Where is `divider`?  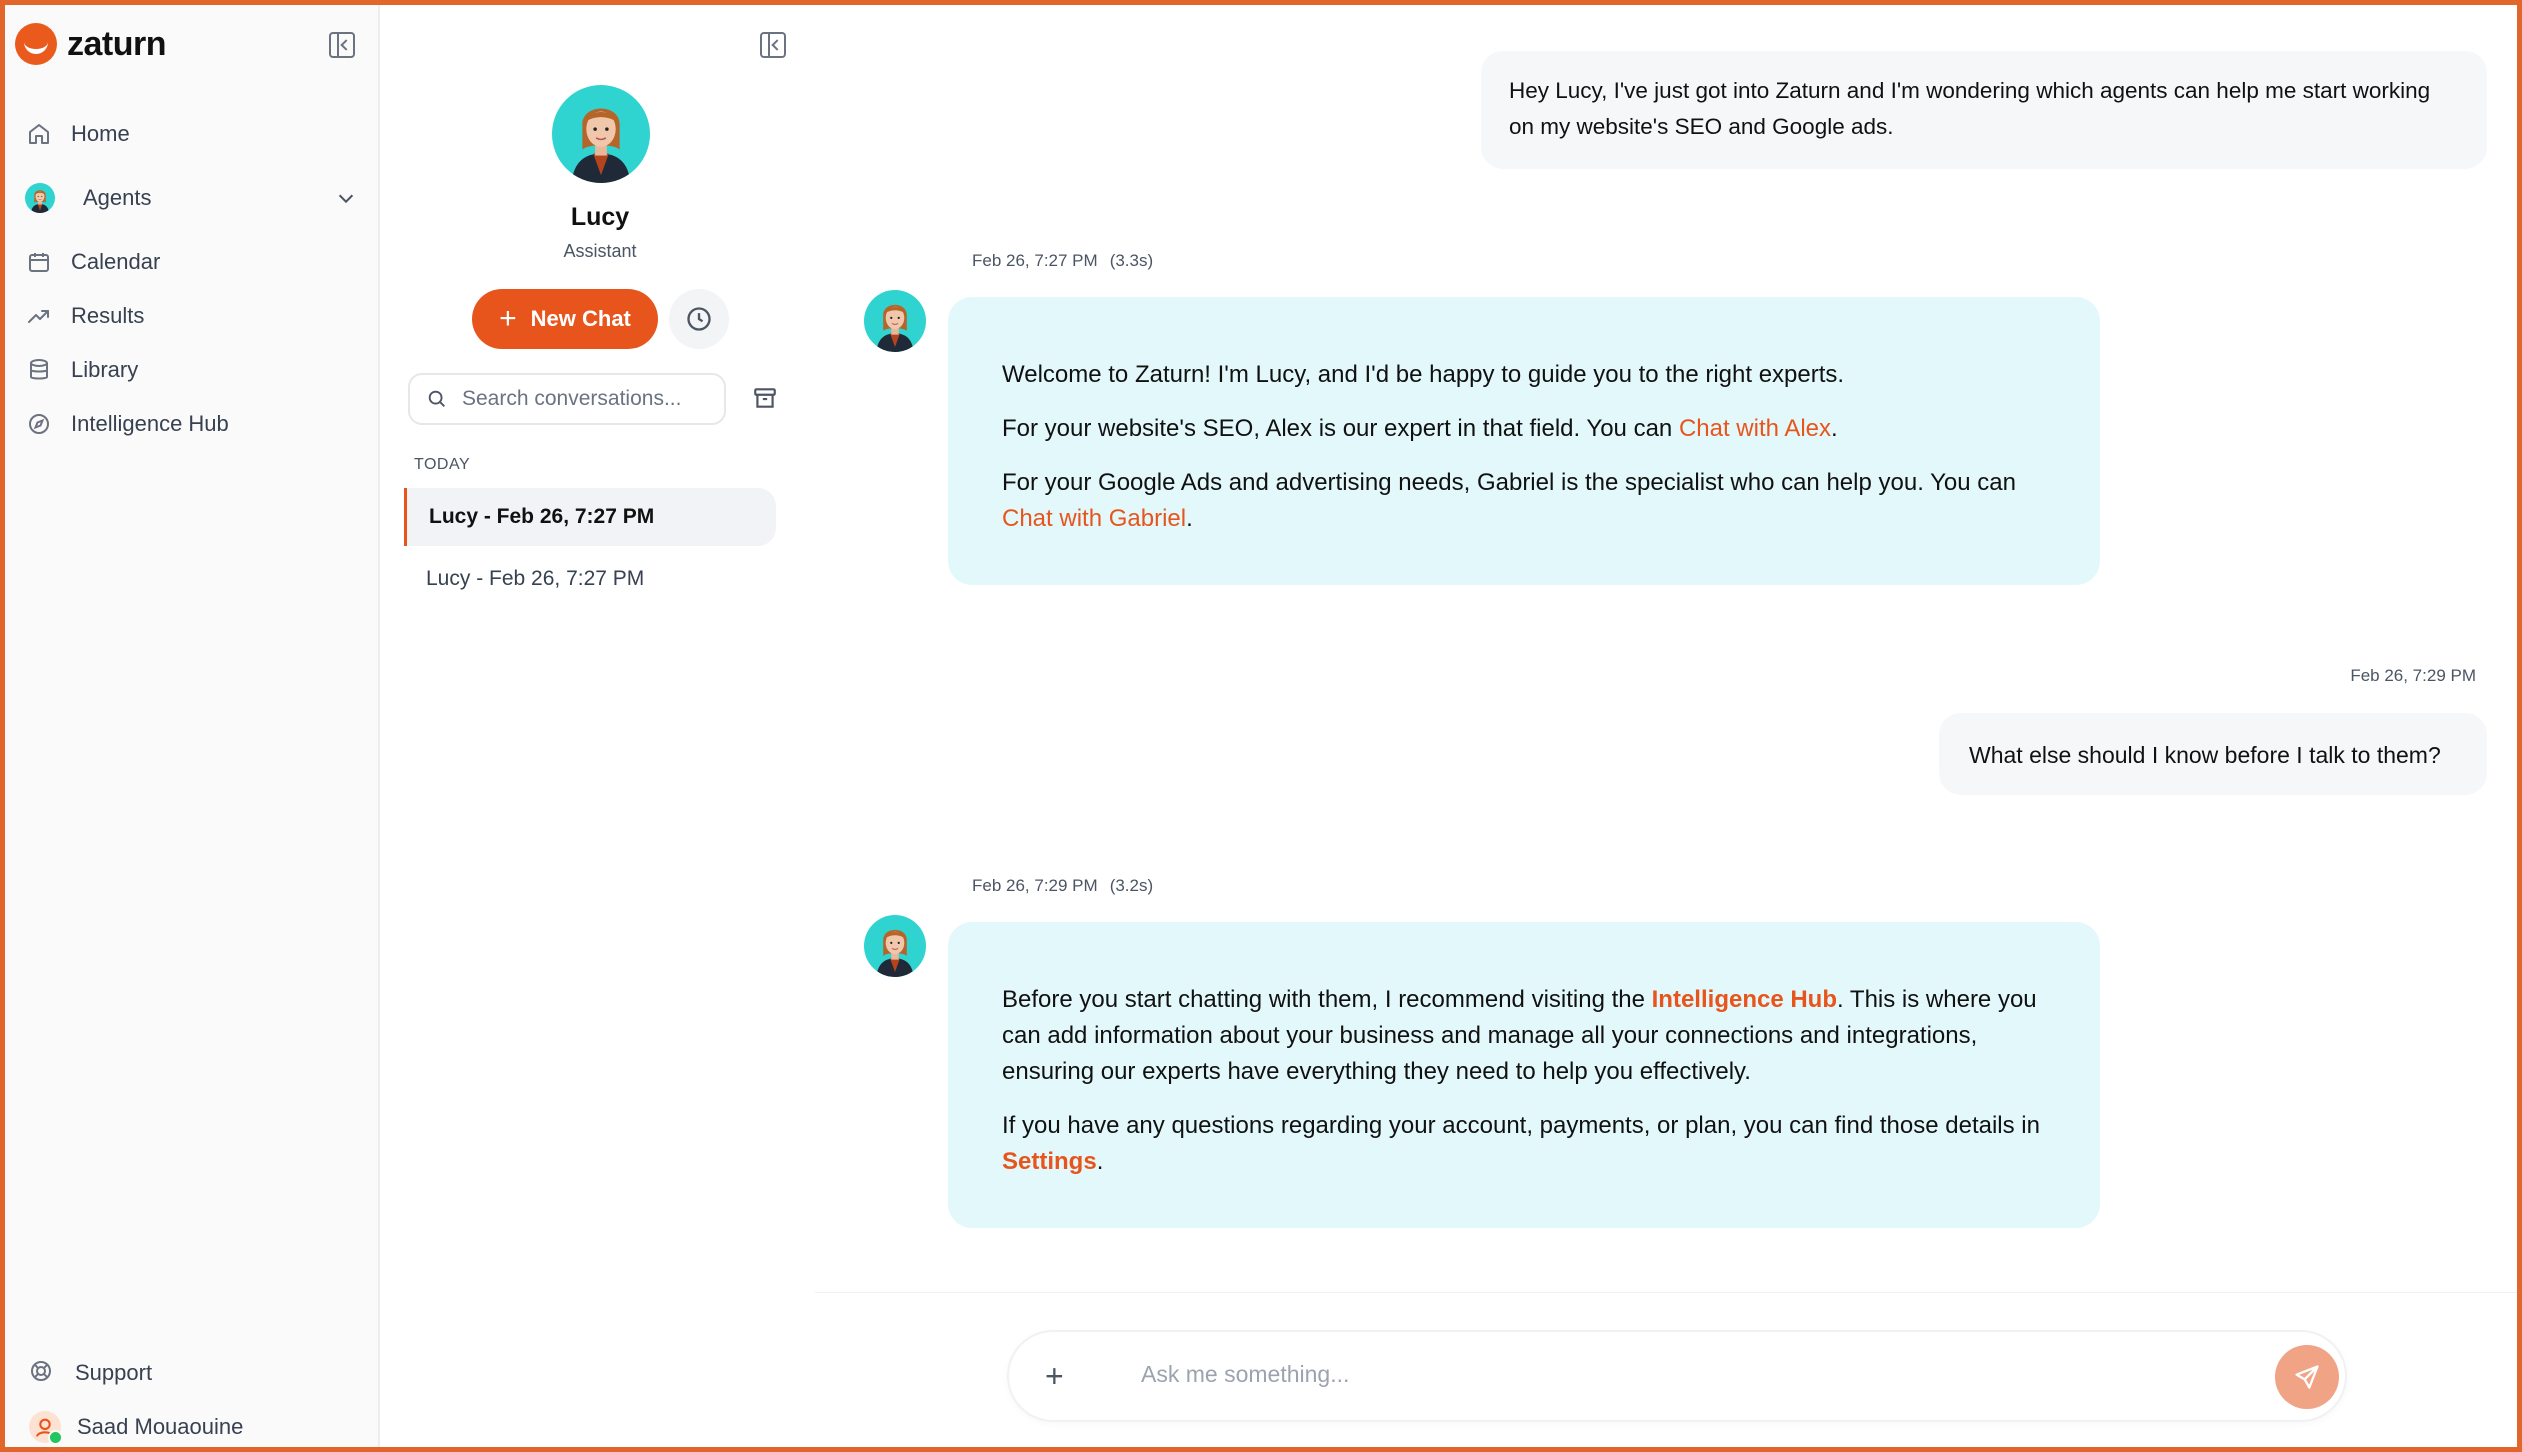
divider is located at coordinates (1666, 1292).